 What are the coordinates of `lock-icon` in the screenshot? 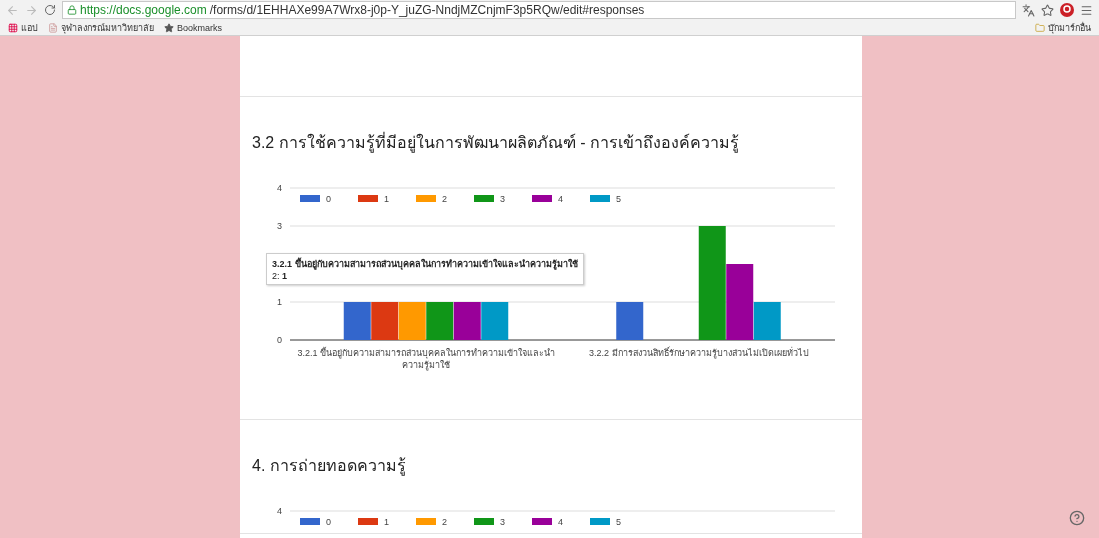 It's located at (72, 10).